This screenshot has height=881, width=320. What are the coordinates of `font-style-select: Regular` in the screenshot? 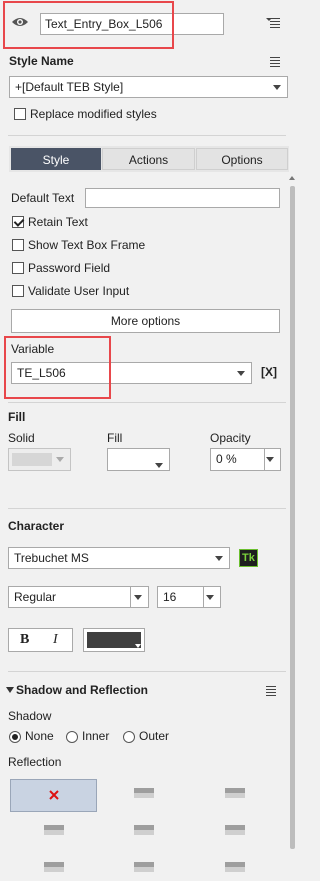 It's located at (78, 597).